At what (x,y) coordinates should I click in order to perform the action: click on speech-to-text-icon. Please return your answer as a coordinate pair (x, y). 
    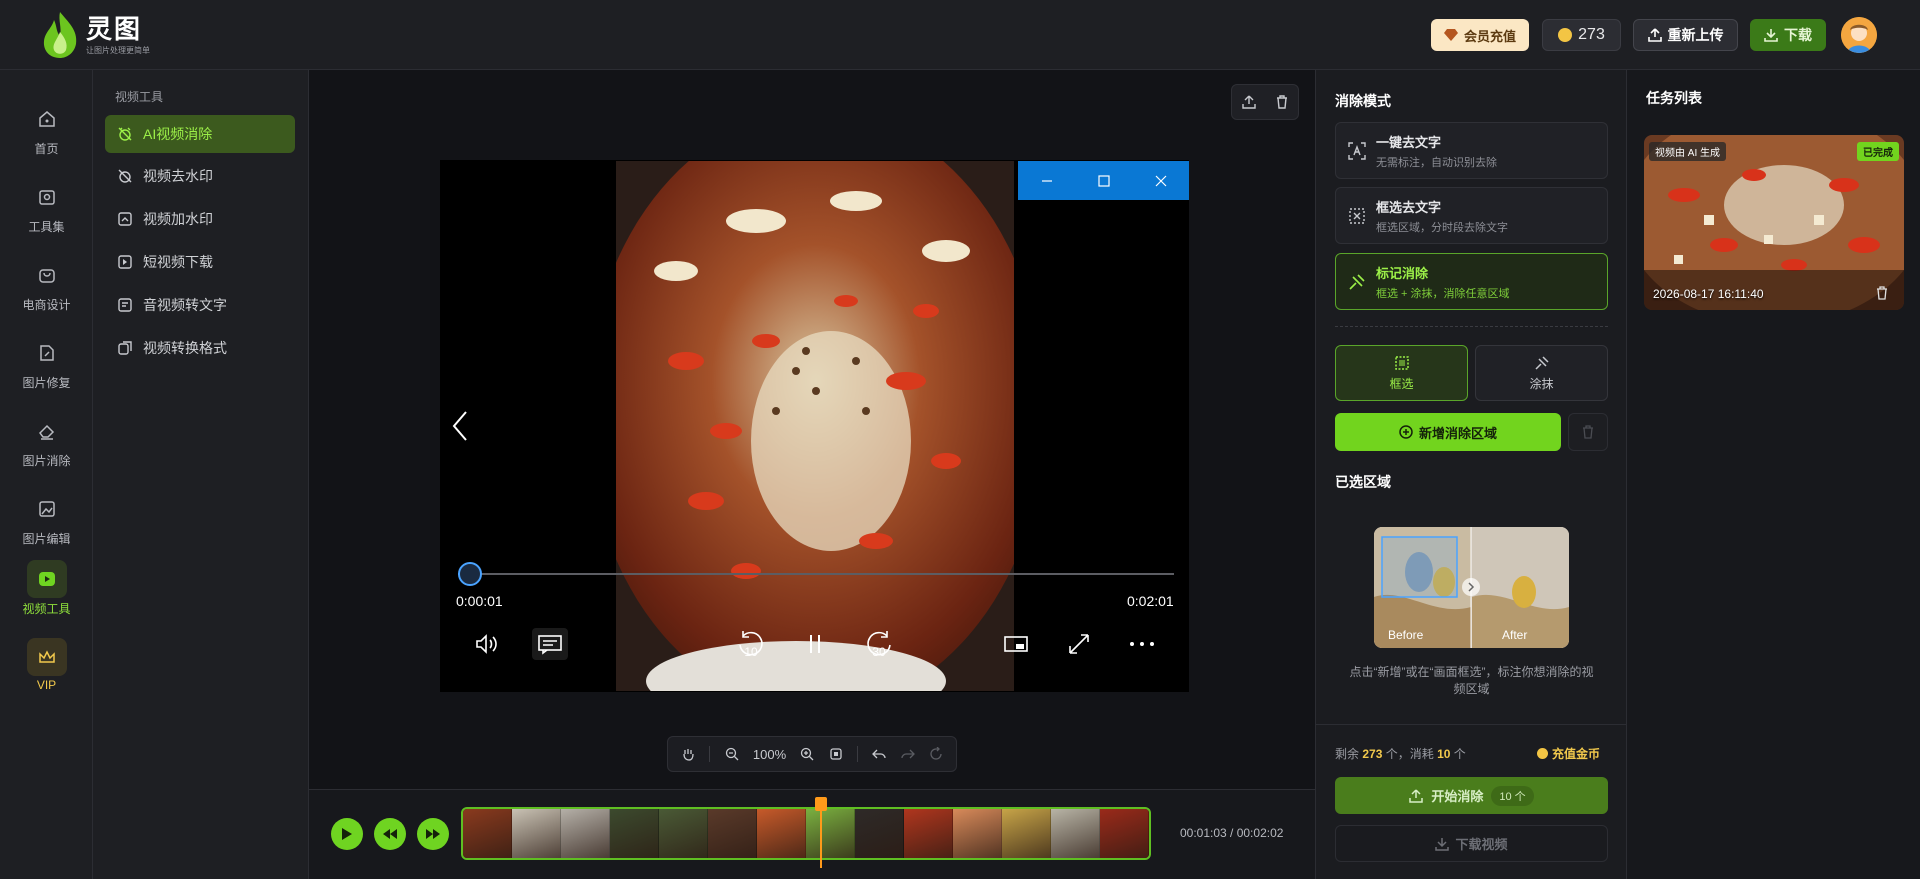
    Looking at the image, I should click on (125, 305).